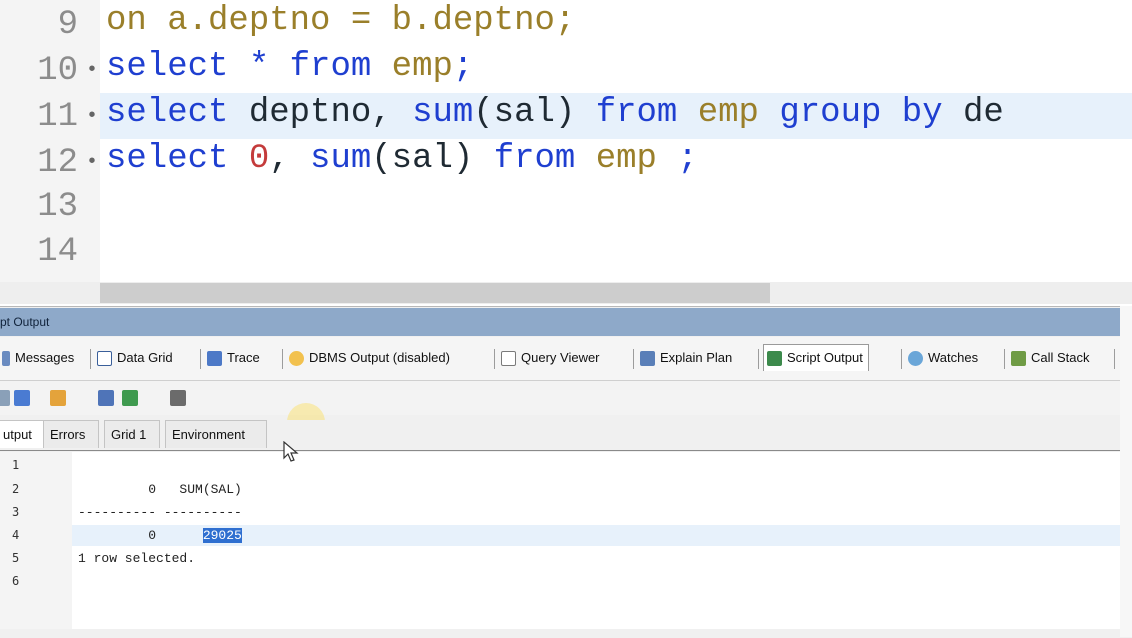 This screenshot has width=1132, height=638. I want to click on line-number: 11 •, so click(68, 117).